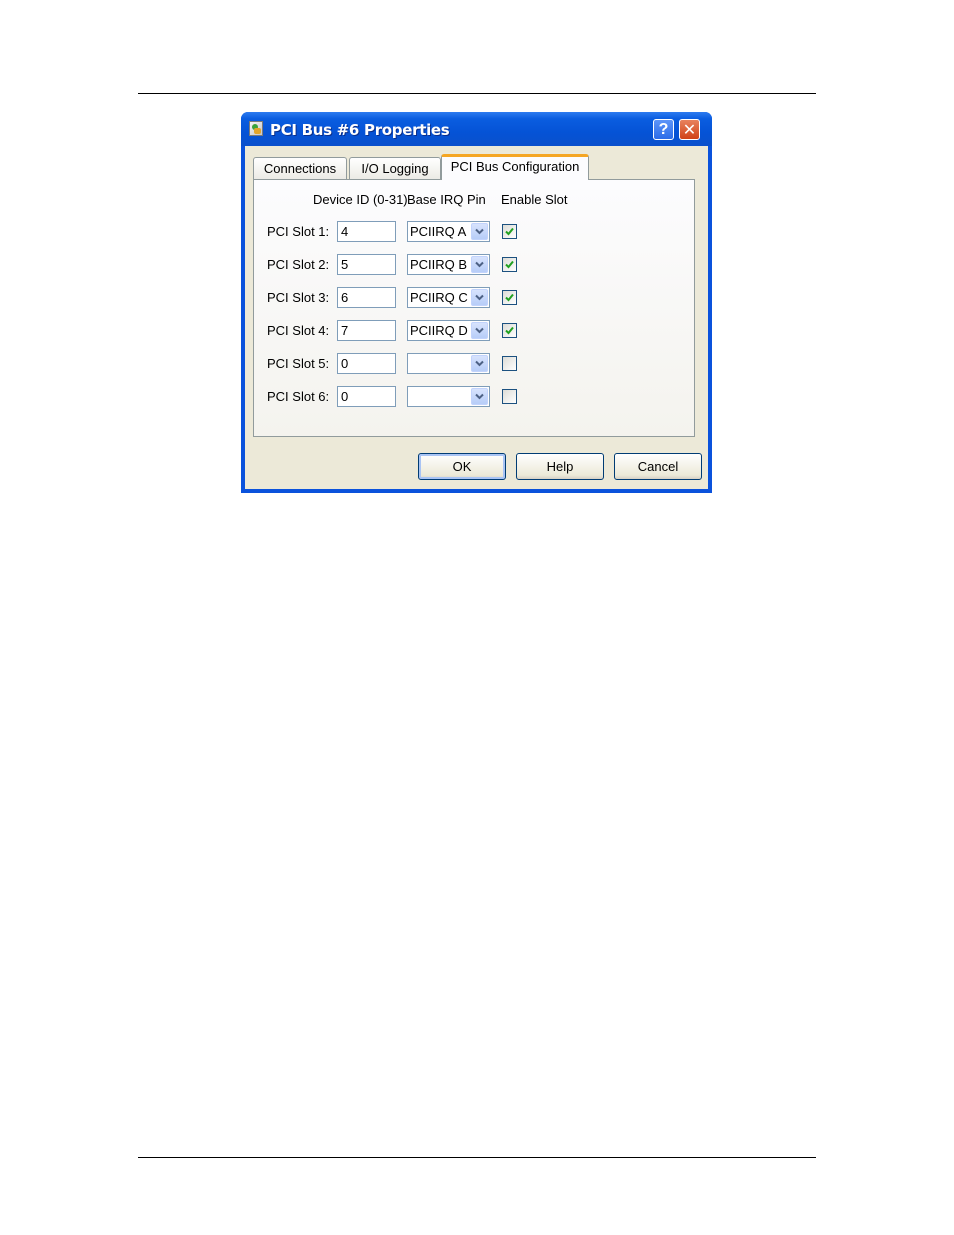 This screenshot has height=1235, width=954. I want to click on base-irq-value: PCIIRQ B, so click(439, 264).